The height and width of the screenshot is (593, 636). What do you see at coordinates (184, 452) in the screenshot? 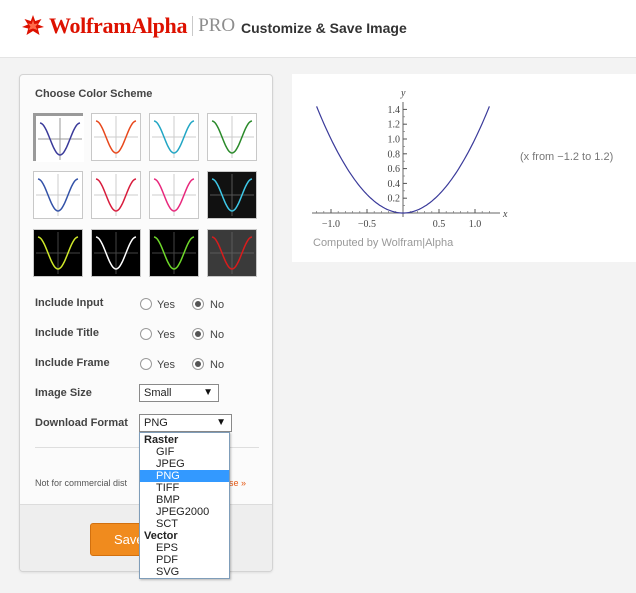
I see `dropdown-item-gif: GIF` at bounding box center [184, 452].